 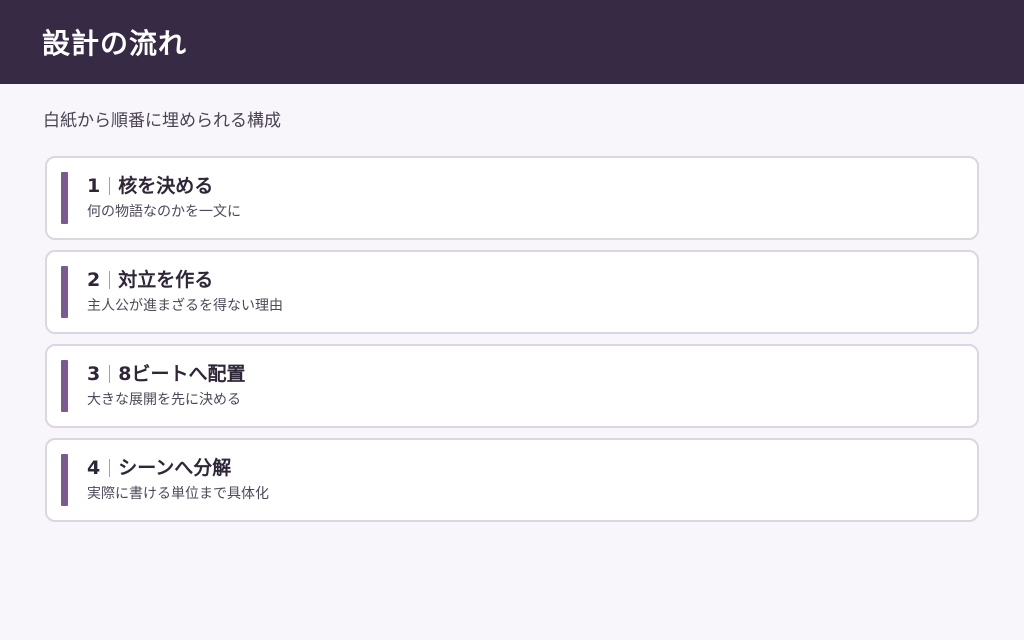 I want to click on step-title-text: 核を決める, so click(x=166, y=186).